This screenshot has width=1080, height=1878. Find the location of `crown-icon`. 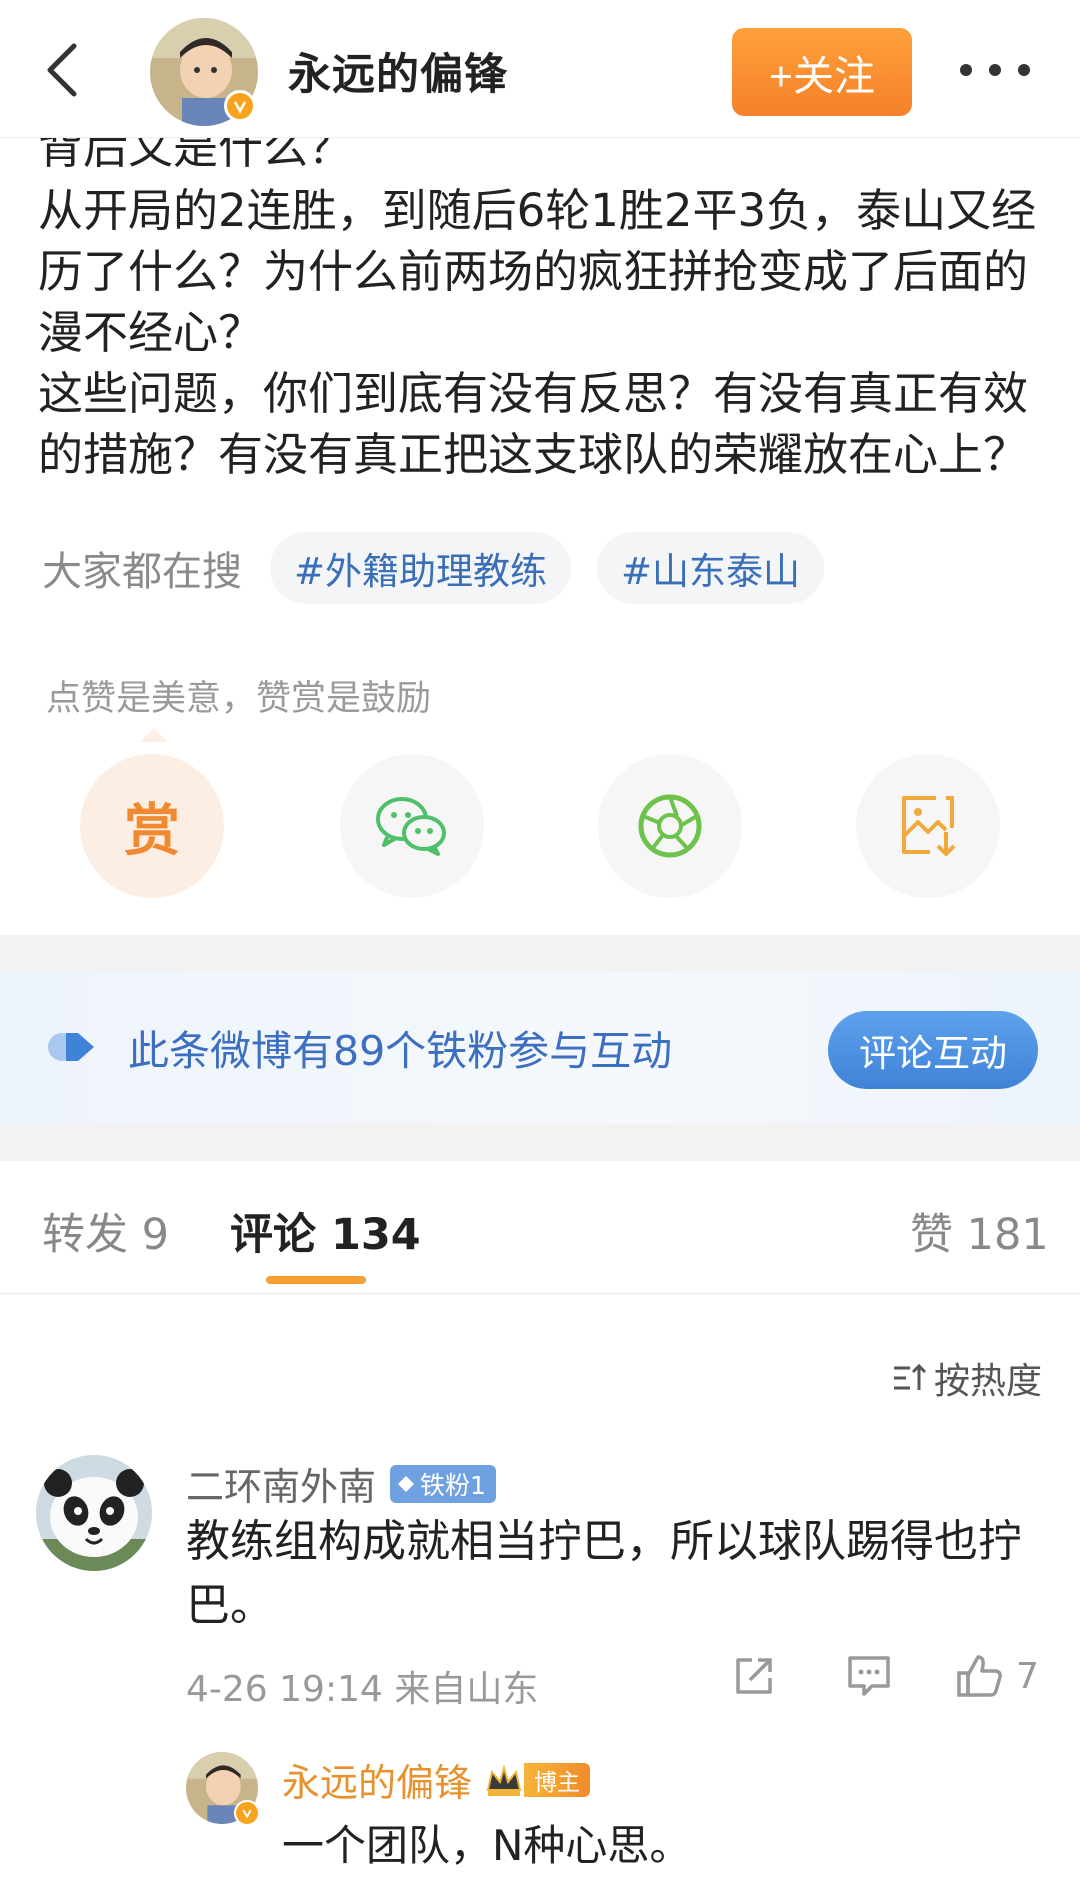

crown-icon is located at coordinates (504, 1779).